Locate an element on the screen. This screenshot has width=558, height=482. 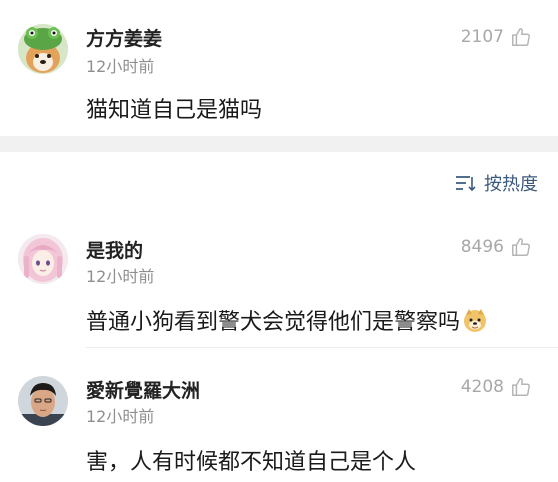
section-divider is located at coordinates (279, 144).